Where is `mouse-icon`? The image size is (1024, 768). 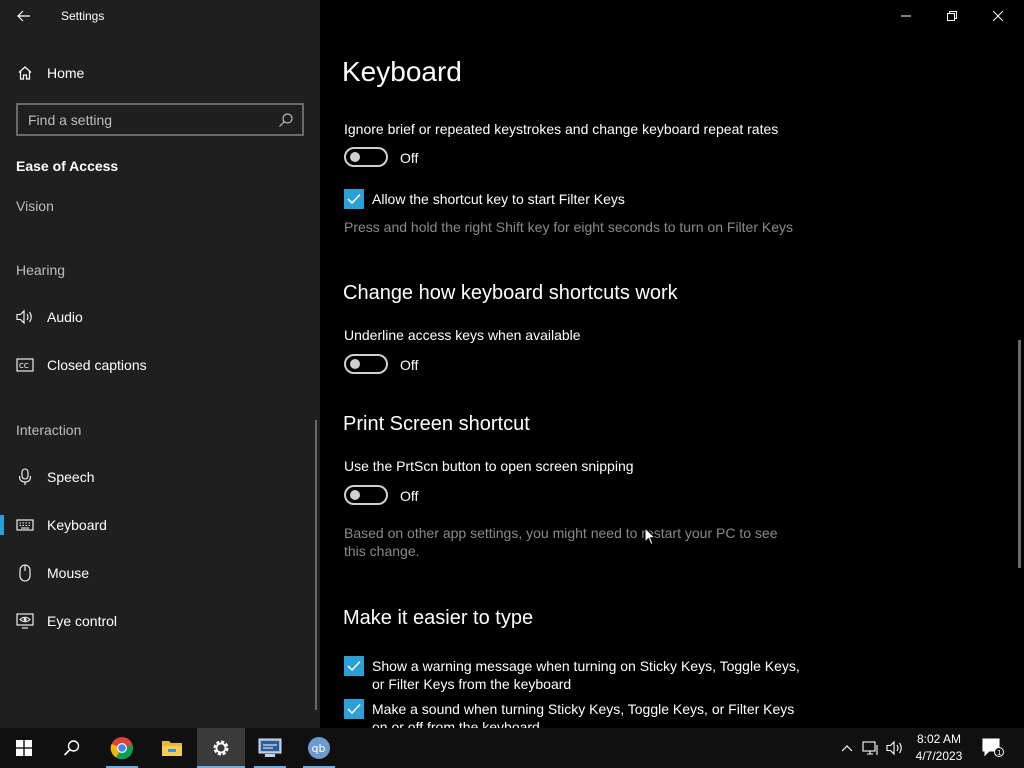
mouse-icon is located at coordinates (25, 573).